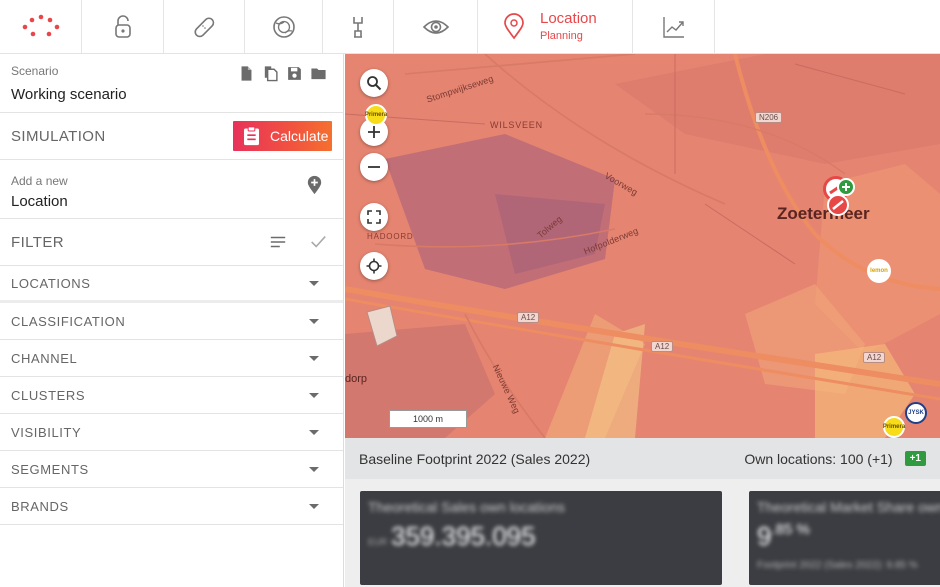 The image size is (940, 587). I want to click on filter-section-brands: BRANDS, so click(171, 506).